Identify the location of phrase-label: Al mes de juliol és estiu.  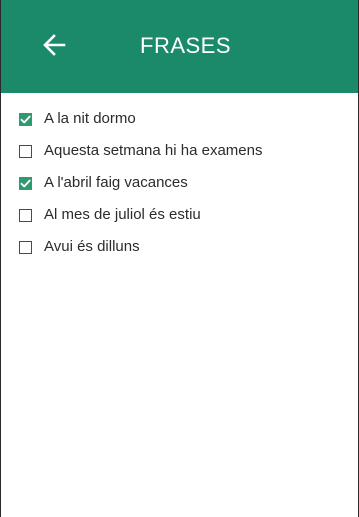
(122, 214).